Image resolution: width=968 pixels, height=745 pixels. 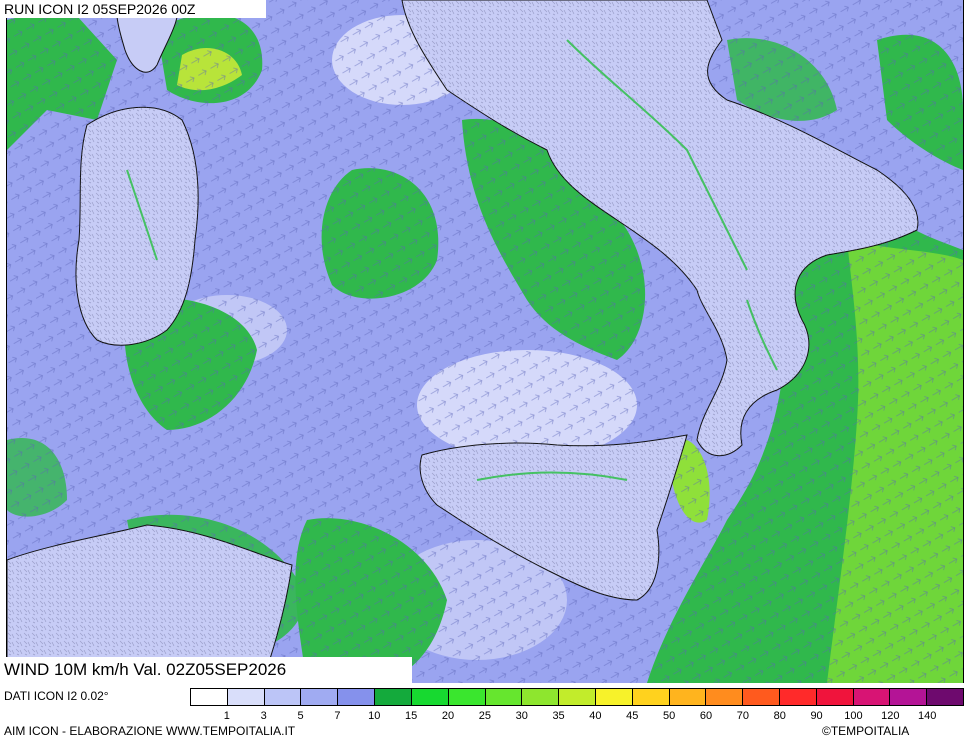 What do you see at coordinates (300, 716) in the screenshot?
I see `legend-tick-label: 5` at bounding box center [300, 716].